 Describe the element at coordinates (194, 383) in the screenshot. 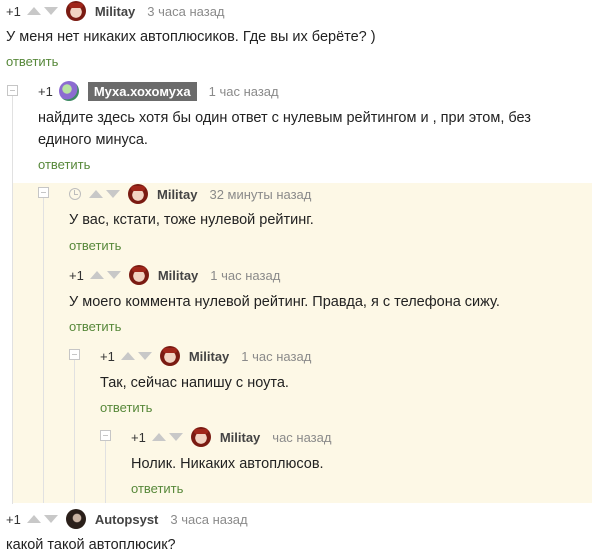

I see `comment-text: Так, сейчас напишу с ноута.` at that location.